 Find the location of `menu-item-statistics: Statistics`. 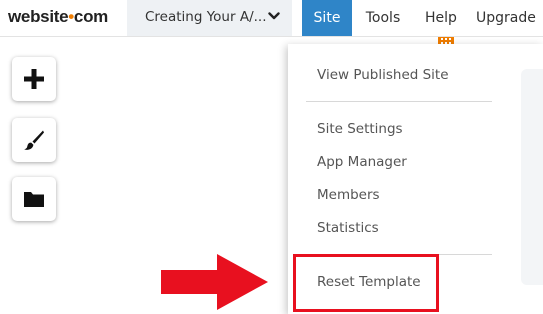

menu-item-statistics: Statistics is located at coordinates (348, 228).